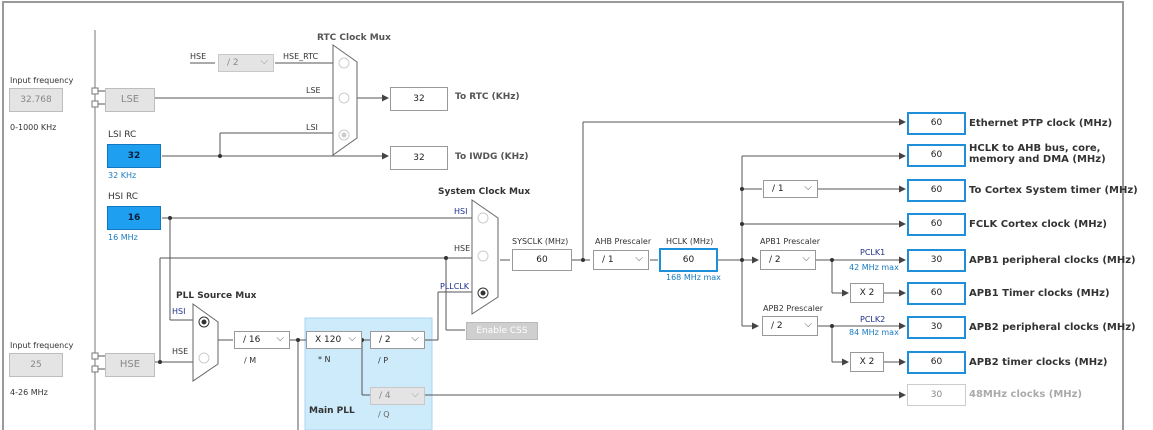  Describe the element at coordinates (134, 156) in the screenshot. I see `lsi-rc-value: 32` at that location.